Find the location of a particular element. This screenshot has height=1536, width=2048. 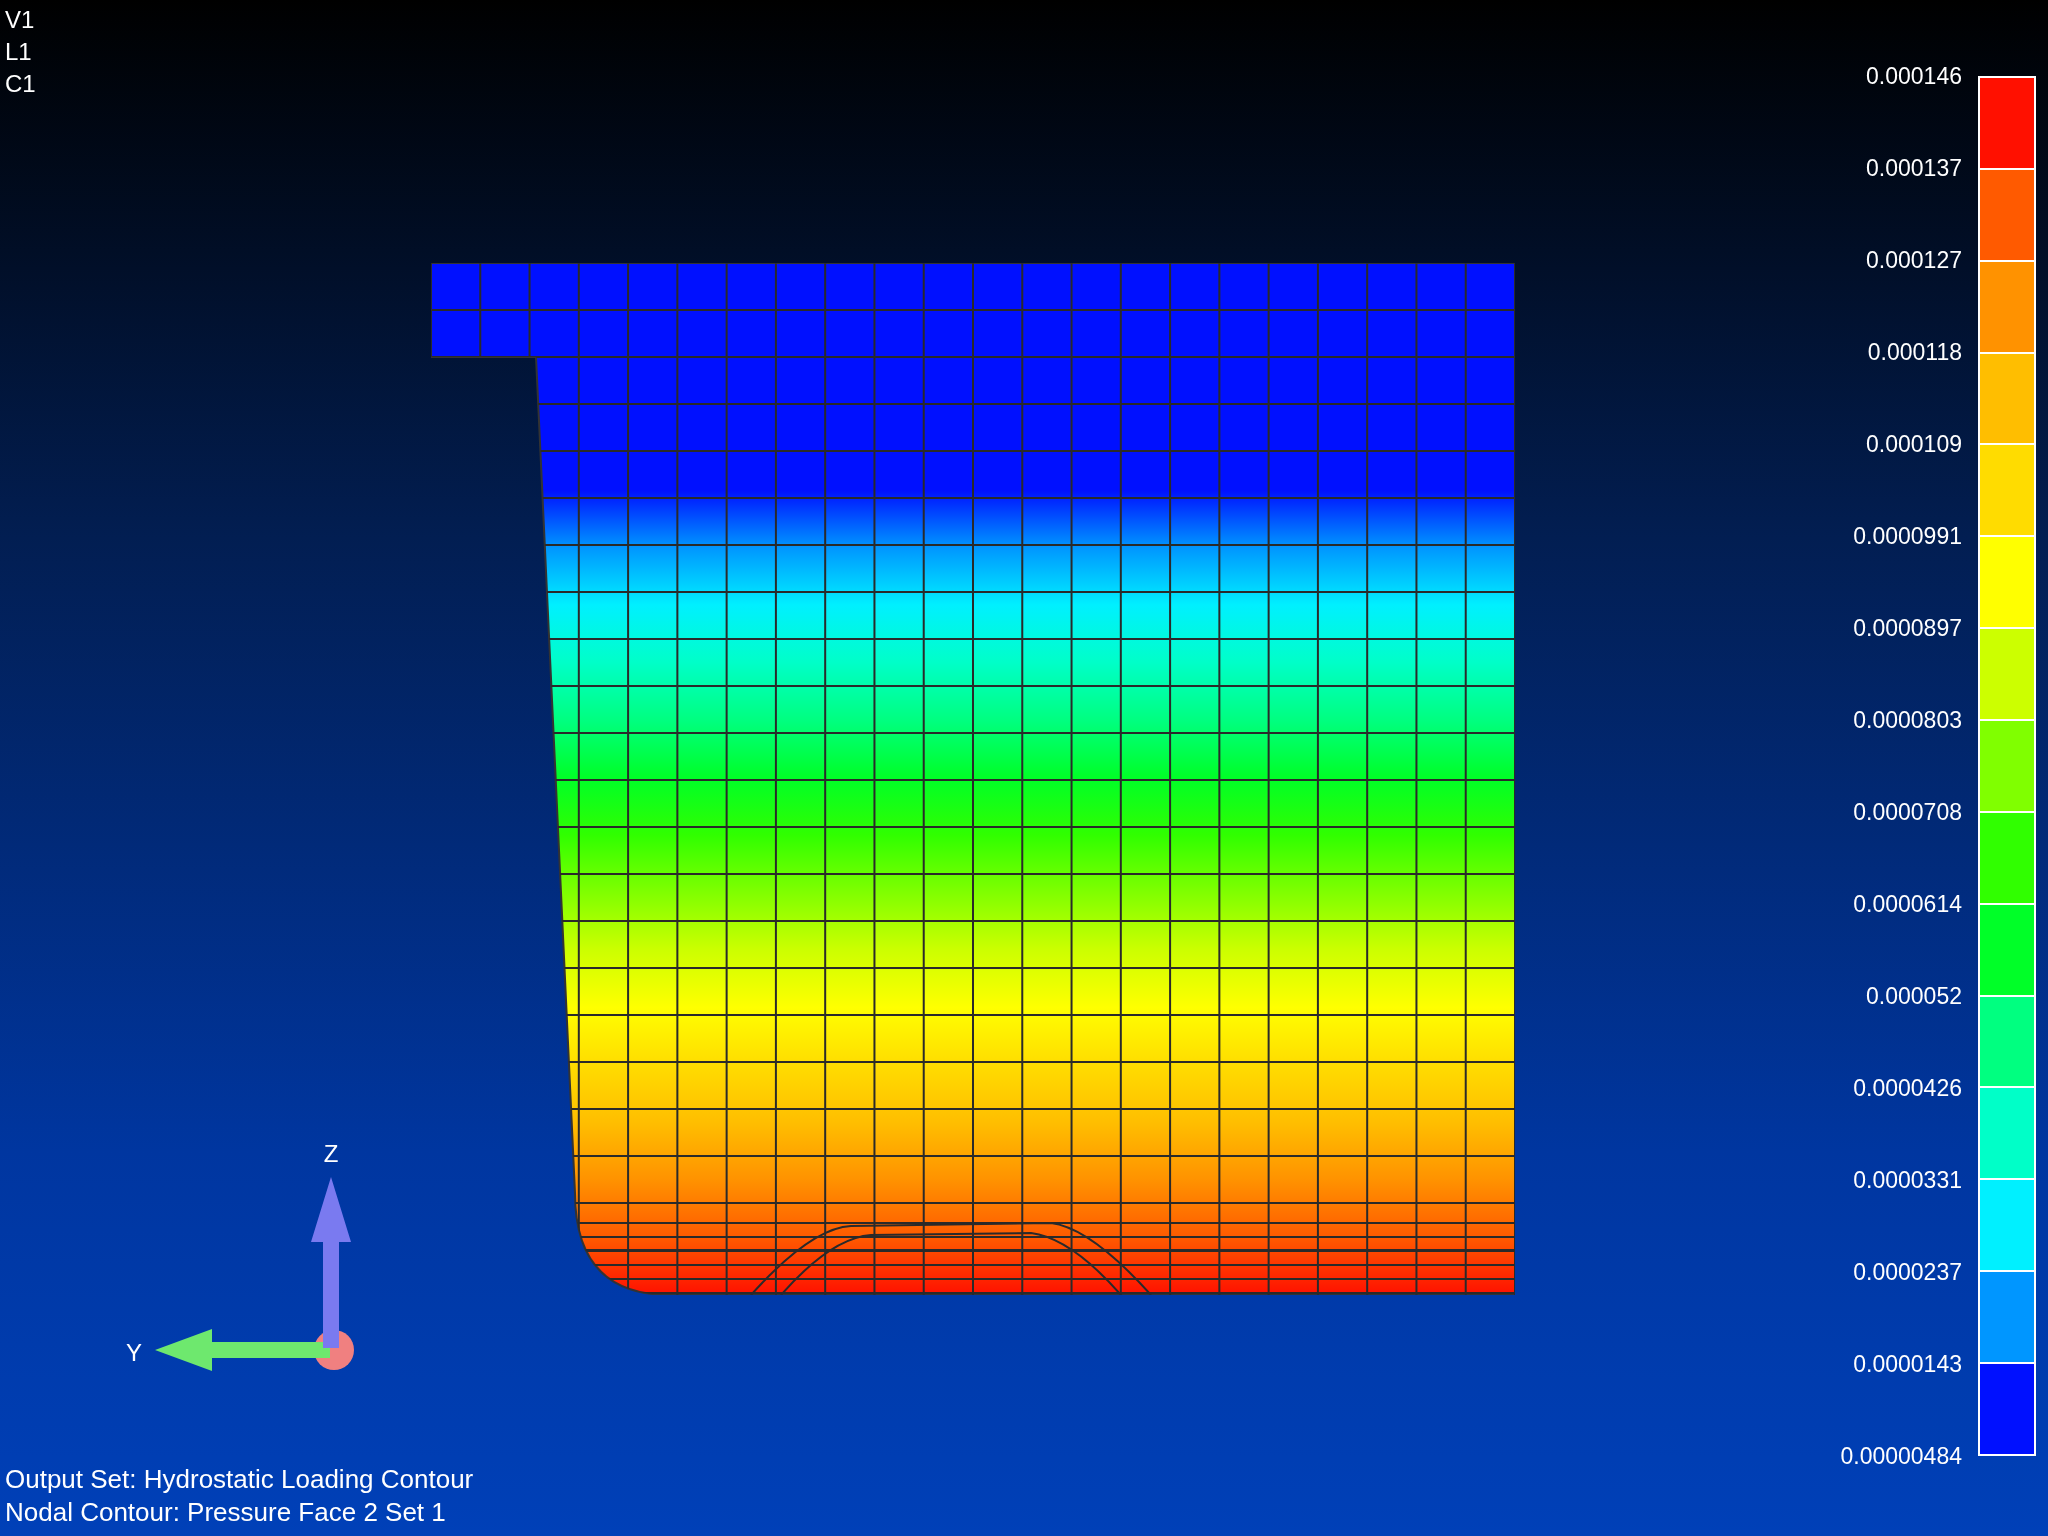

legend-value: 0.00000484 is located at coordinates (1901, 1456).